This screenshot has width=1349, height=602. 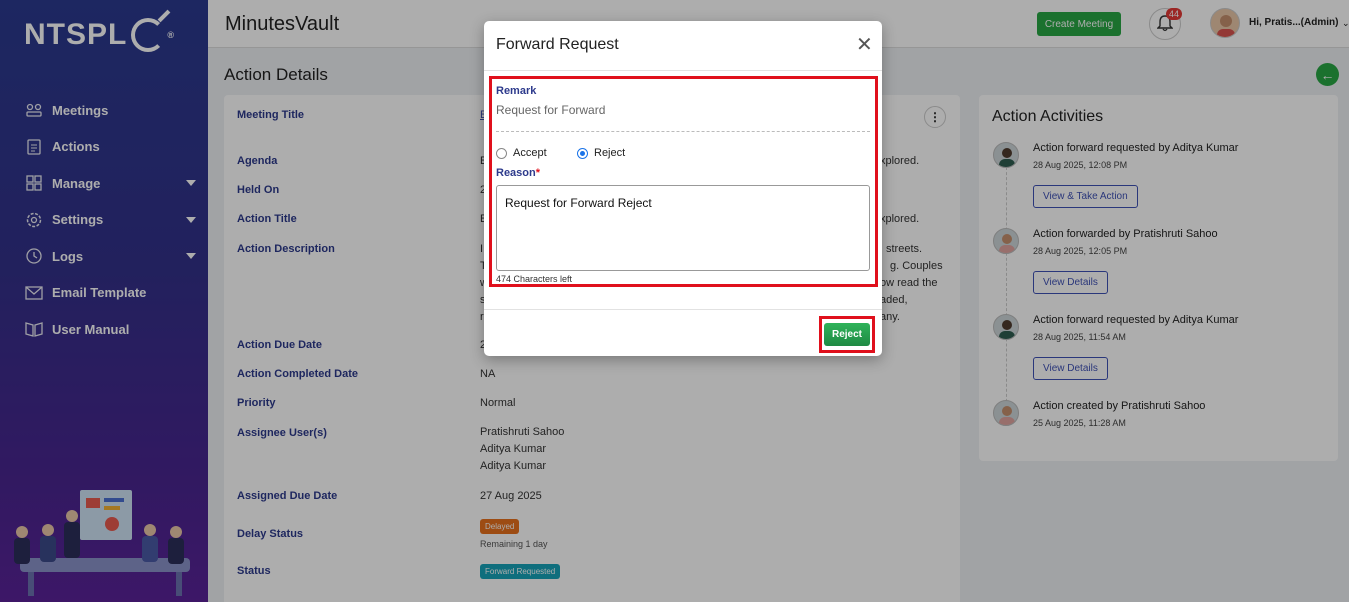 What do you see at coordinates (501, 153) in the screenshot?
I see `radio-unchecked-icon` at bounding box center [501, 153].